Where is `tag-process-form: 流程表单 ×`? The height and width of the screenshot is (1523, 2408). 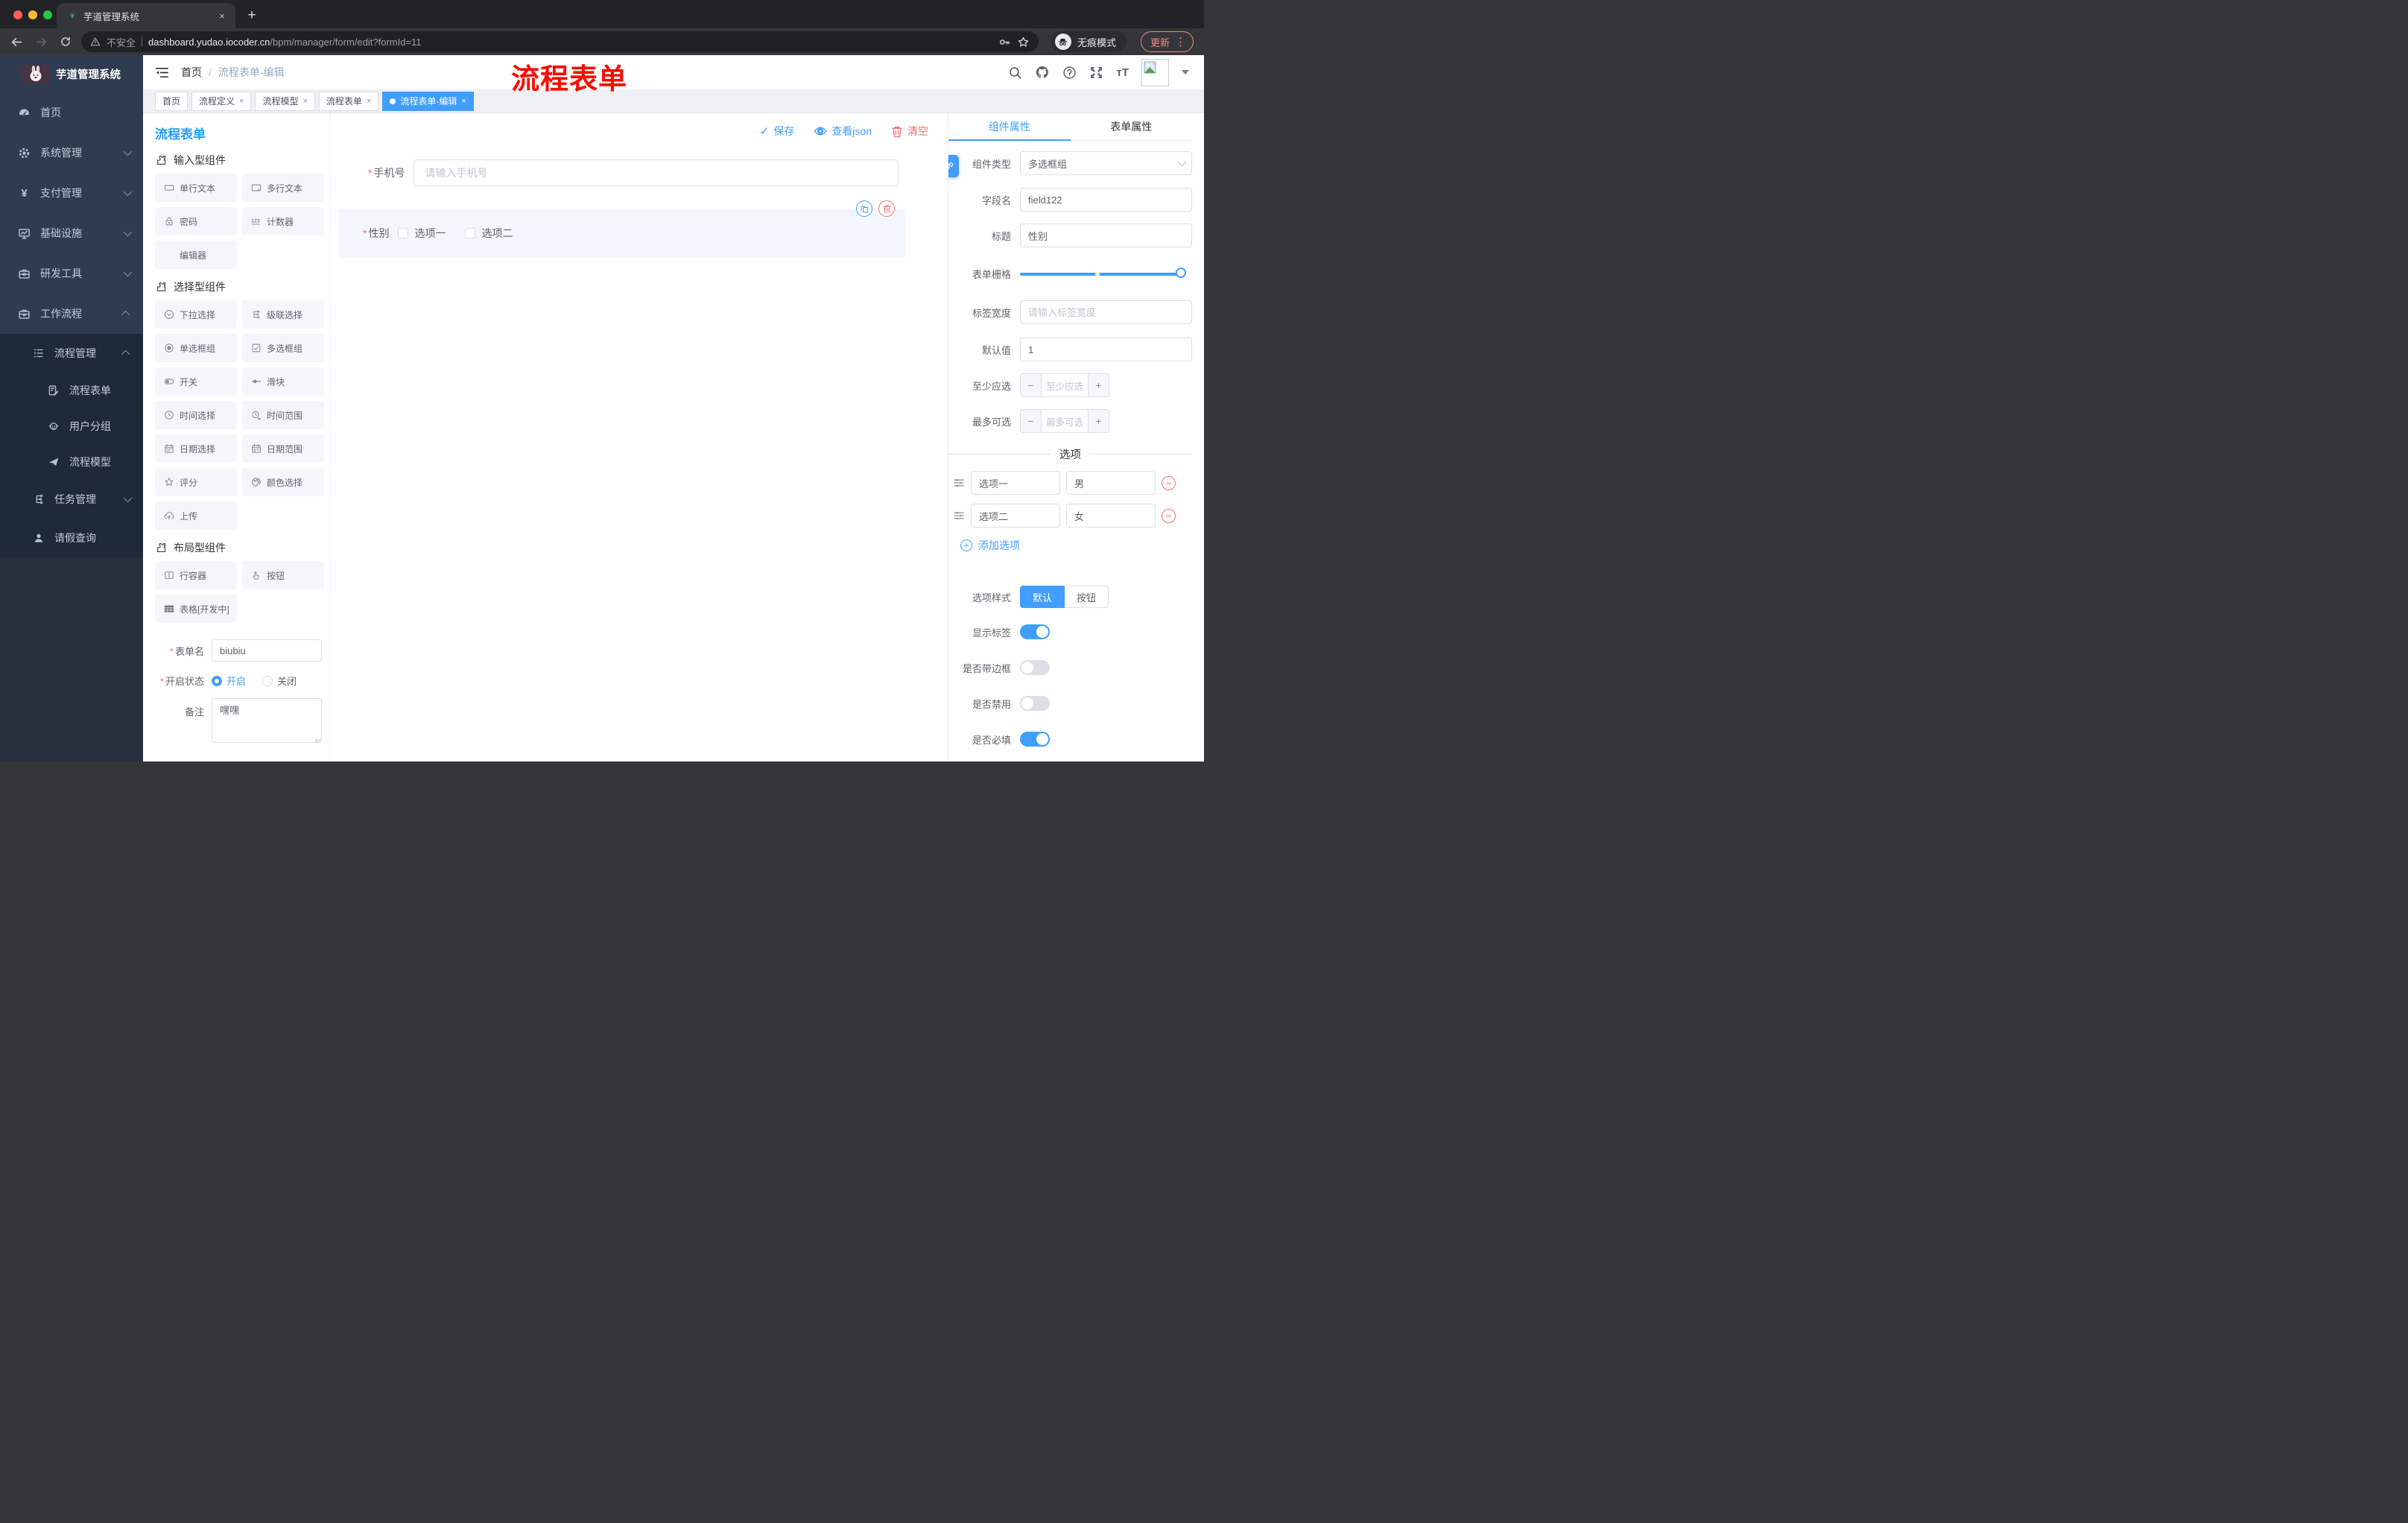
tag-process-form: 流程表单 × is located at coordinates (348, 101).